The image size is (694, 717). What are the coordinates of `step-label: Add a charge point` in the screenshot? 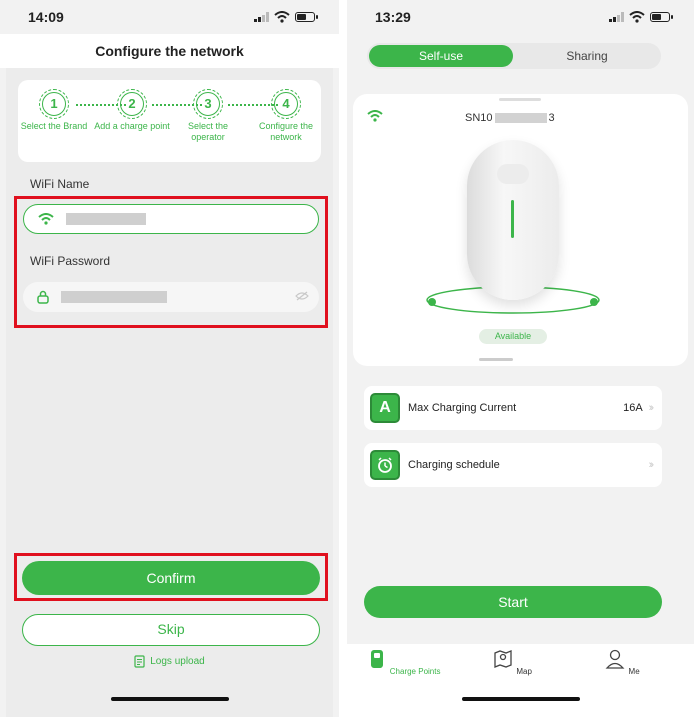 It's located at (132, 126).